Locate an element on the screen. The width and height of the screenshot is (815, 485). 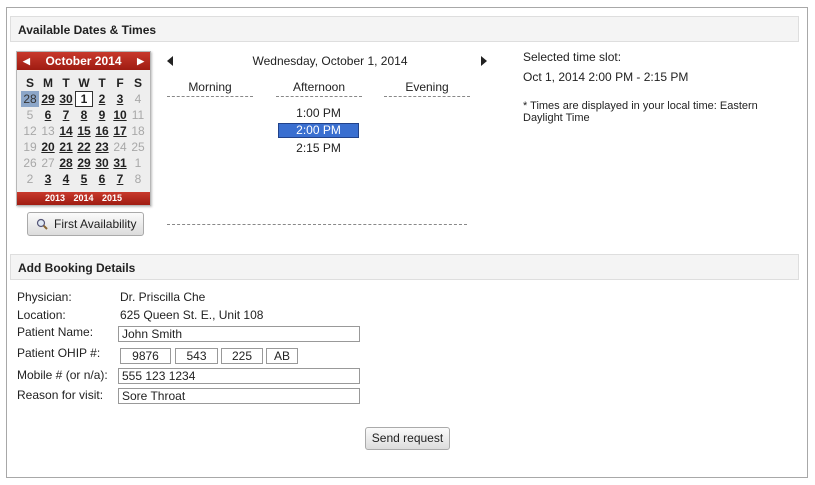
calendar-day: 16 is located at coordinates (102, 131).